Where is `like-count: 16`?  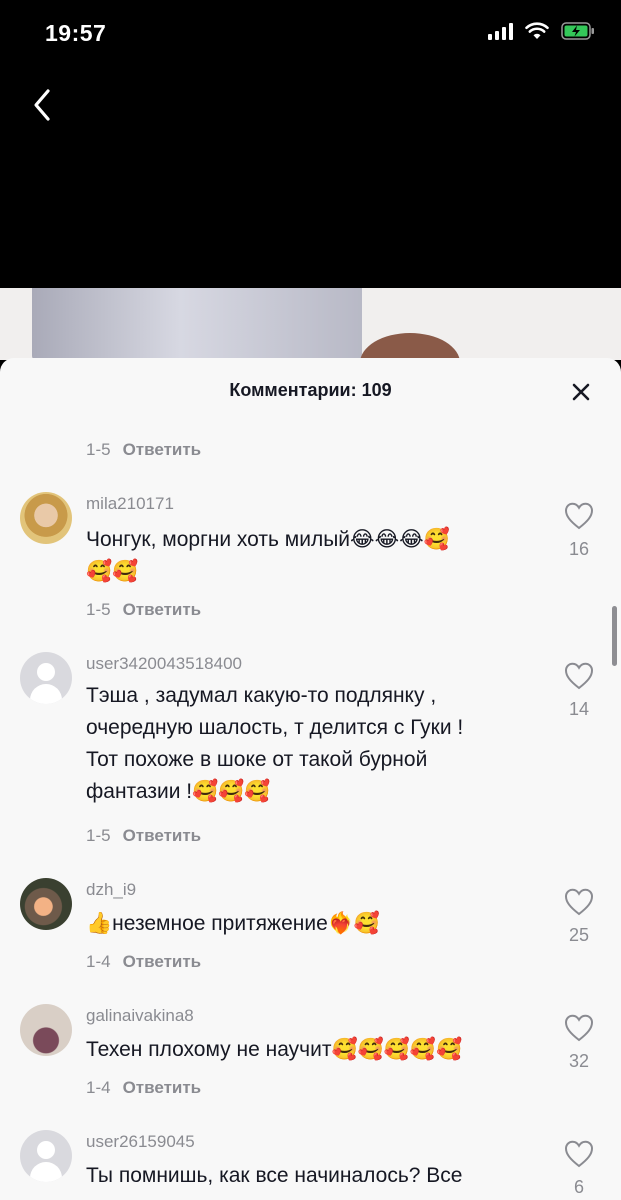 like-count: 16 is located at coordinates (579, 549).